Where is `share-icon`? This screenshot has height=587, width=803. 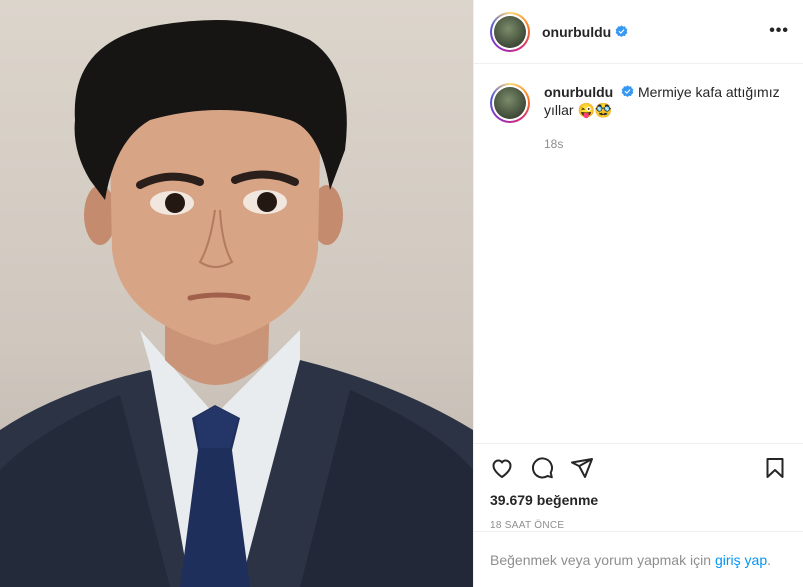 share-icon is located at coordinates (582, 468).